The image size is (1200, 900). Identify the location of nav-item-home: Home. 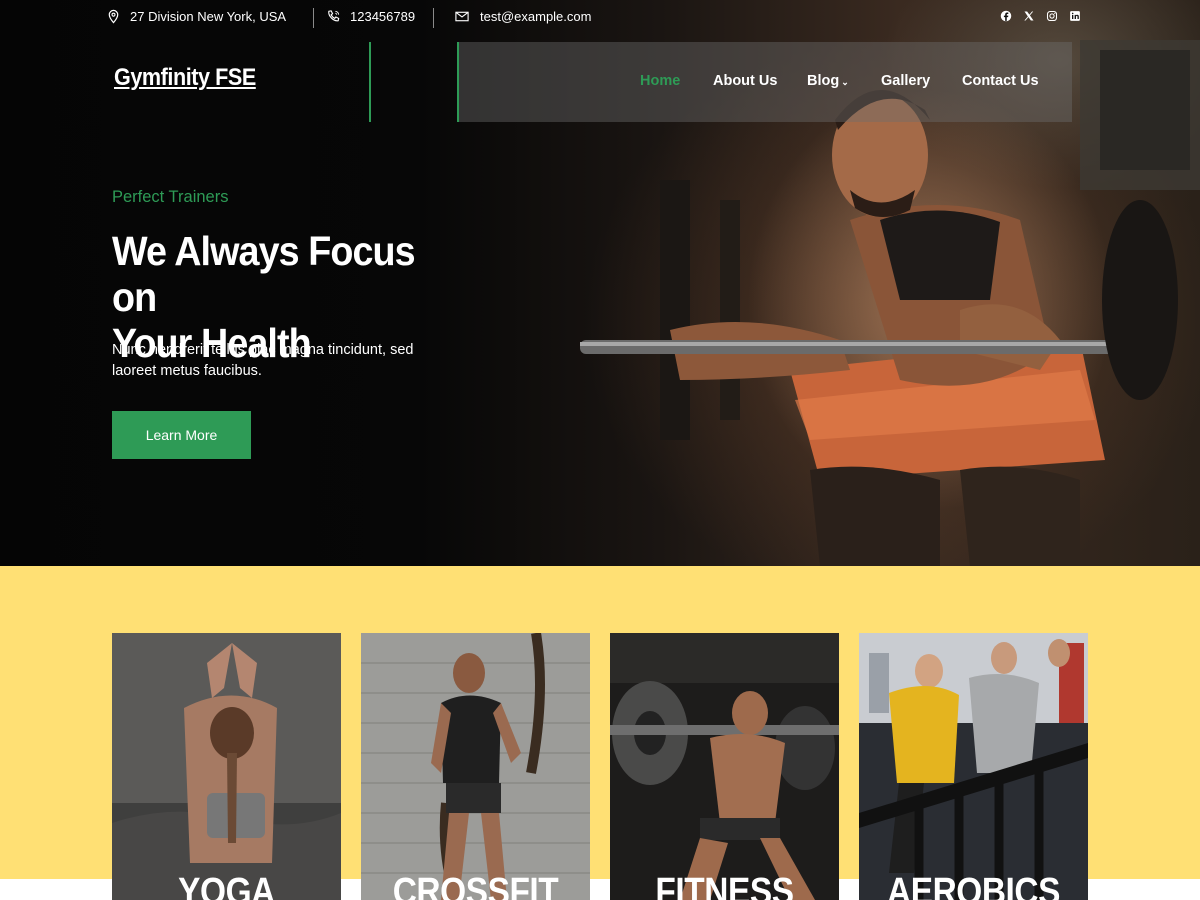
(660, 81).